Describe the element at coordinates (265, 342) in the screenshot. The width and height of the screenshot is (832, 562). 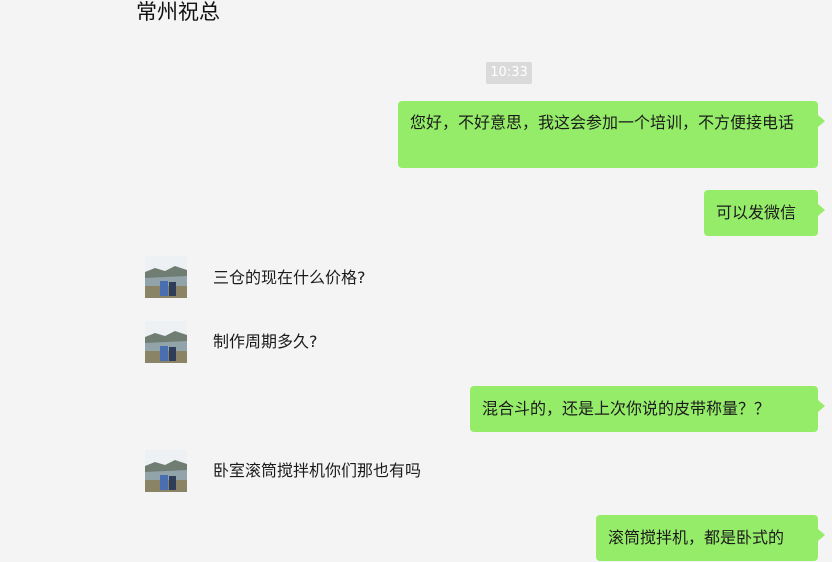
I see `message-text-incoming: 制作周期多久?` at that location.